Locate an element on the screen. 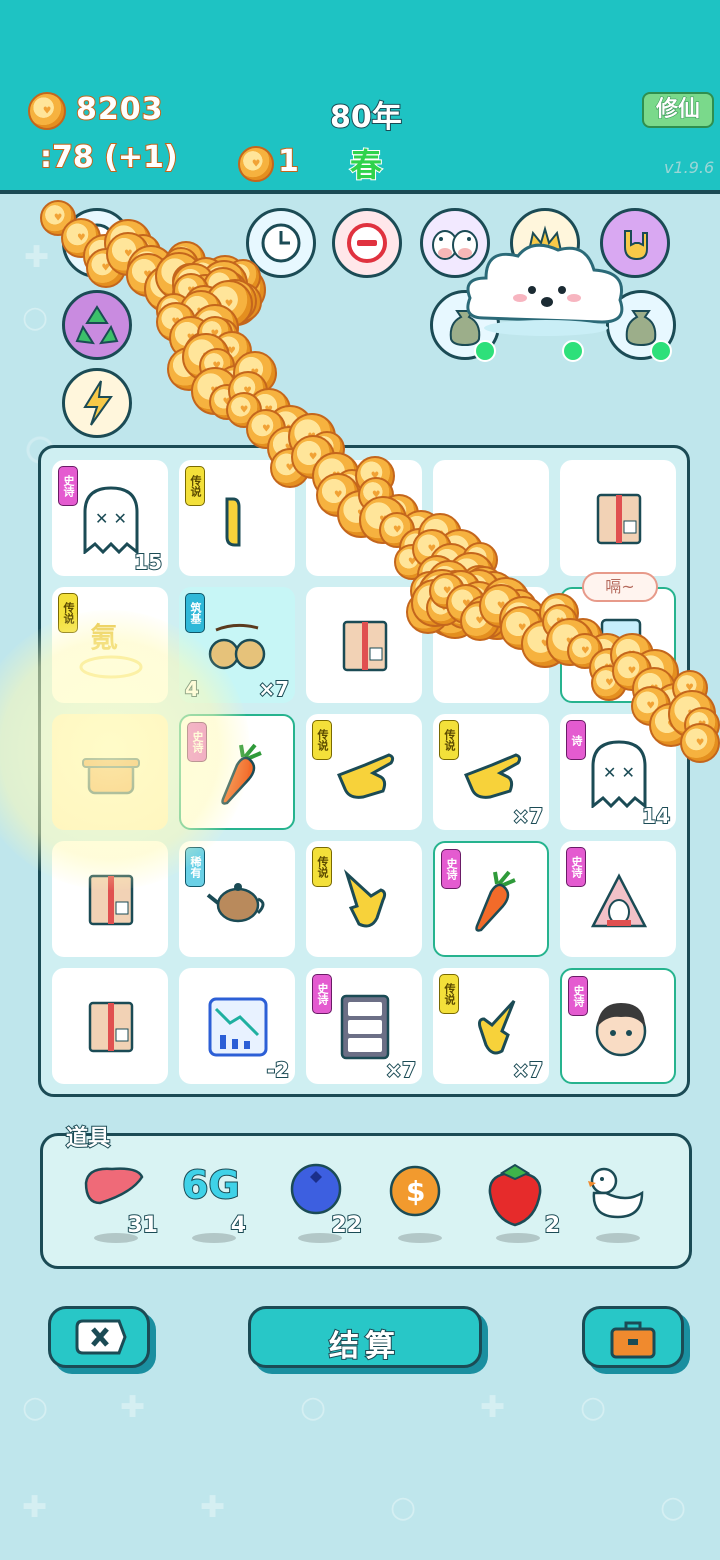 The image size is (720, 1560). lightning-buff is located at coordinates (97, 403).